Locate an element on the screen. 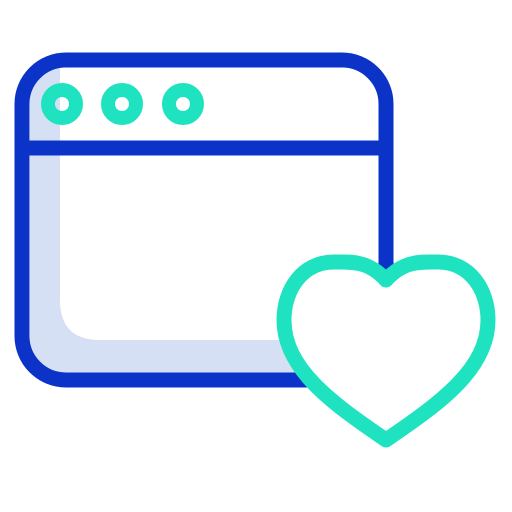 The width and height of the screenshot is (512, 512). dot-2-icon is located at coordinates (122, 104).